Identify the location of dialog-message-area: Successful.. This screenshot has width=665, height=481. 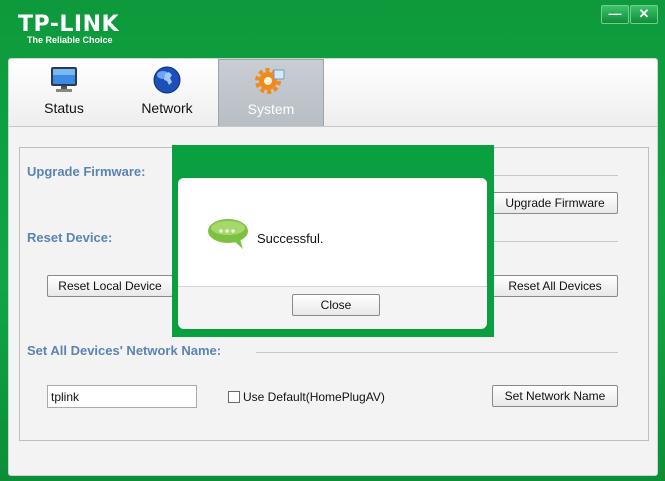
(332, 232).